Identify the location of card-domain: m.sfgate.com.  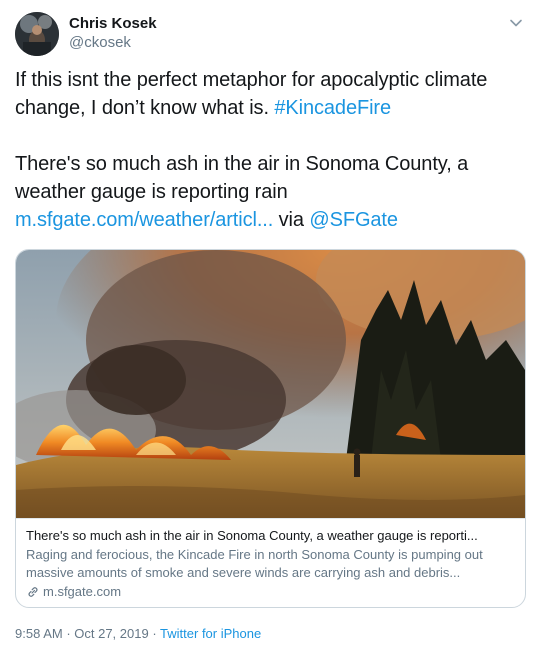
(270, 592).